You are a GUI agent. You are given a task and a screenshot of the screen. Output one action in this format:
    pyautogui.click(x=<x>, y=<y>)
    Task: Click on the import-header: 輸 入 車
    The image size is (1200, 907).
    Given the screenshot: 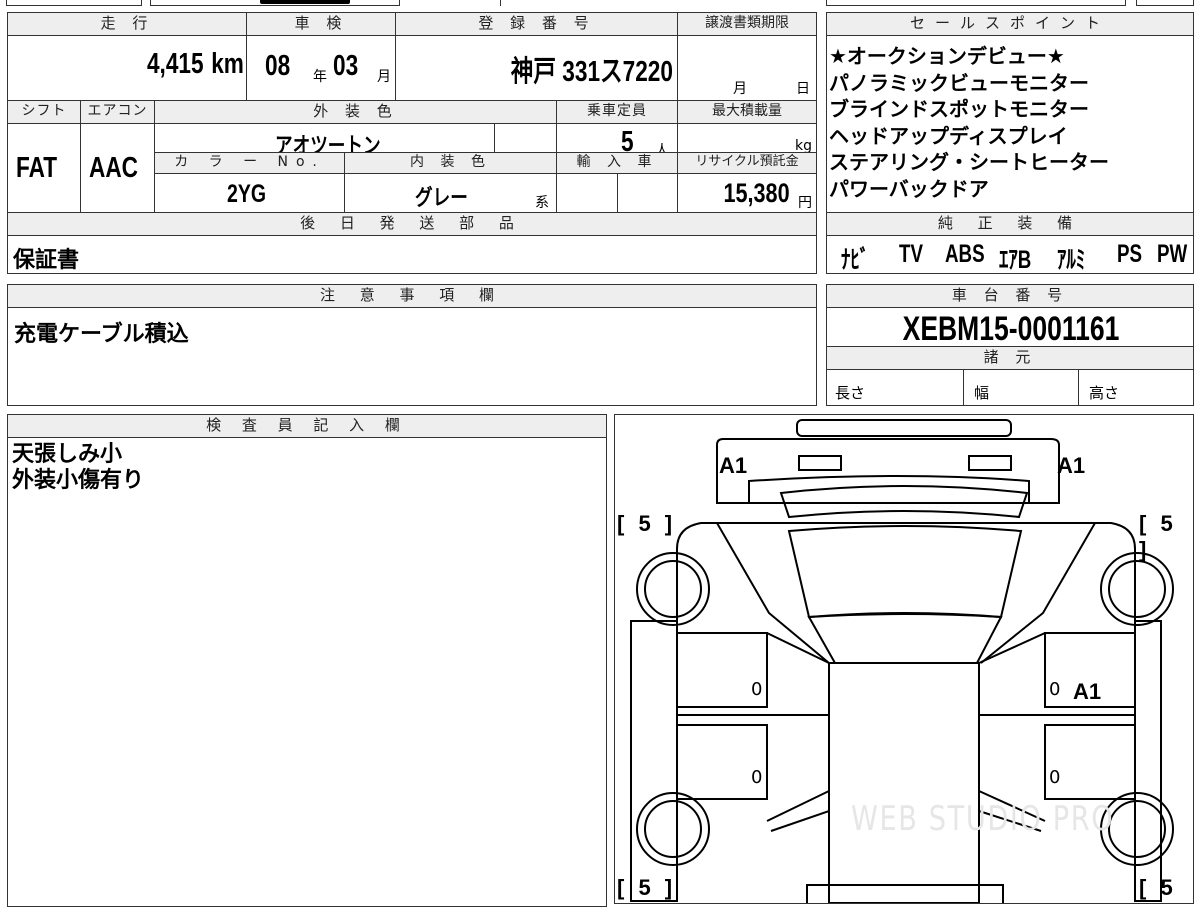 What is the action you would take?
    pyautogui.click(x=617, y=163)
    